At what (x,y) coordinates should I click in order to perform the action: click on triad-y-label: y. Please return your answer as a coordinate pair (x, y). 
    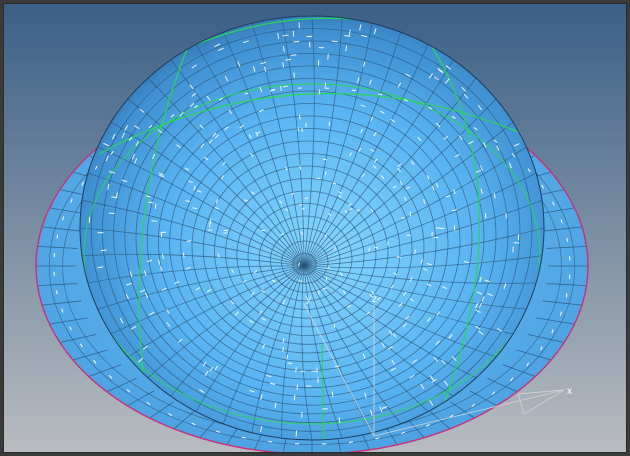
    Looking at the image, I should click on (308, 299).